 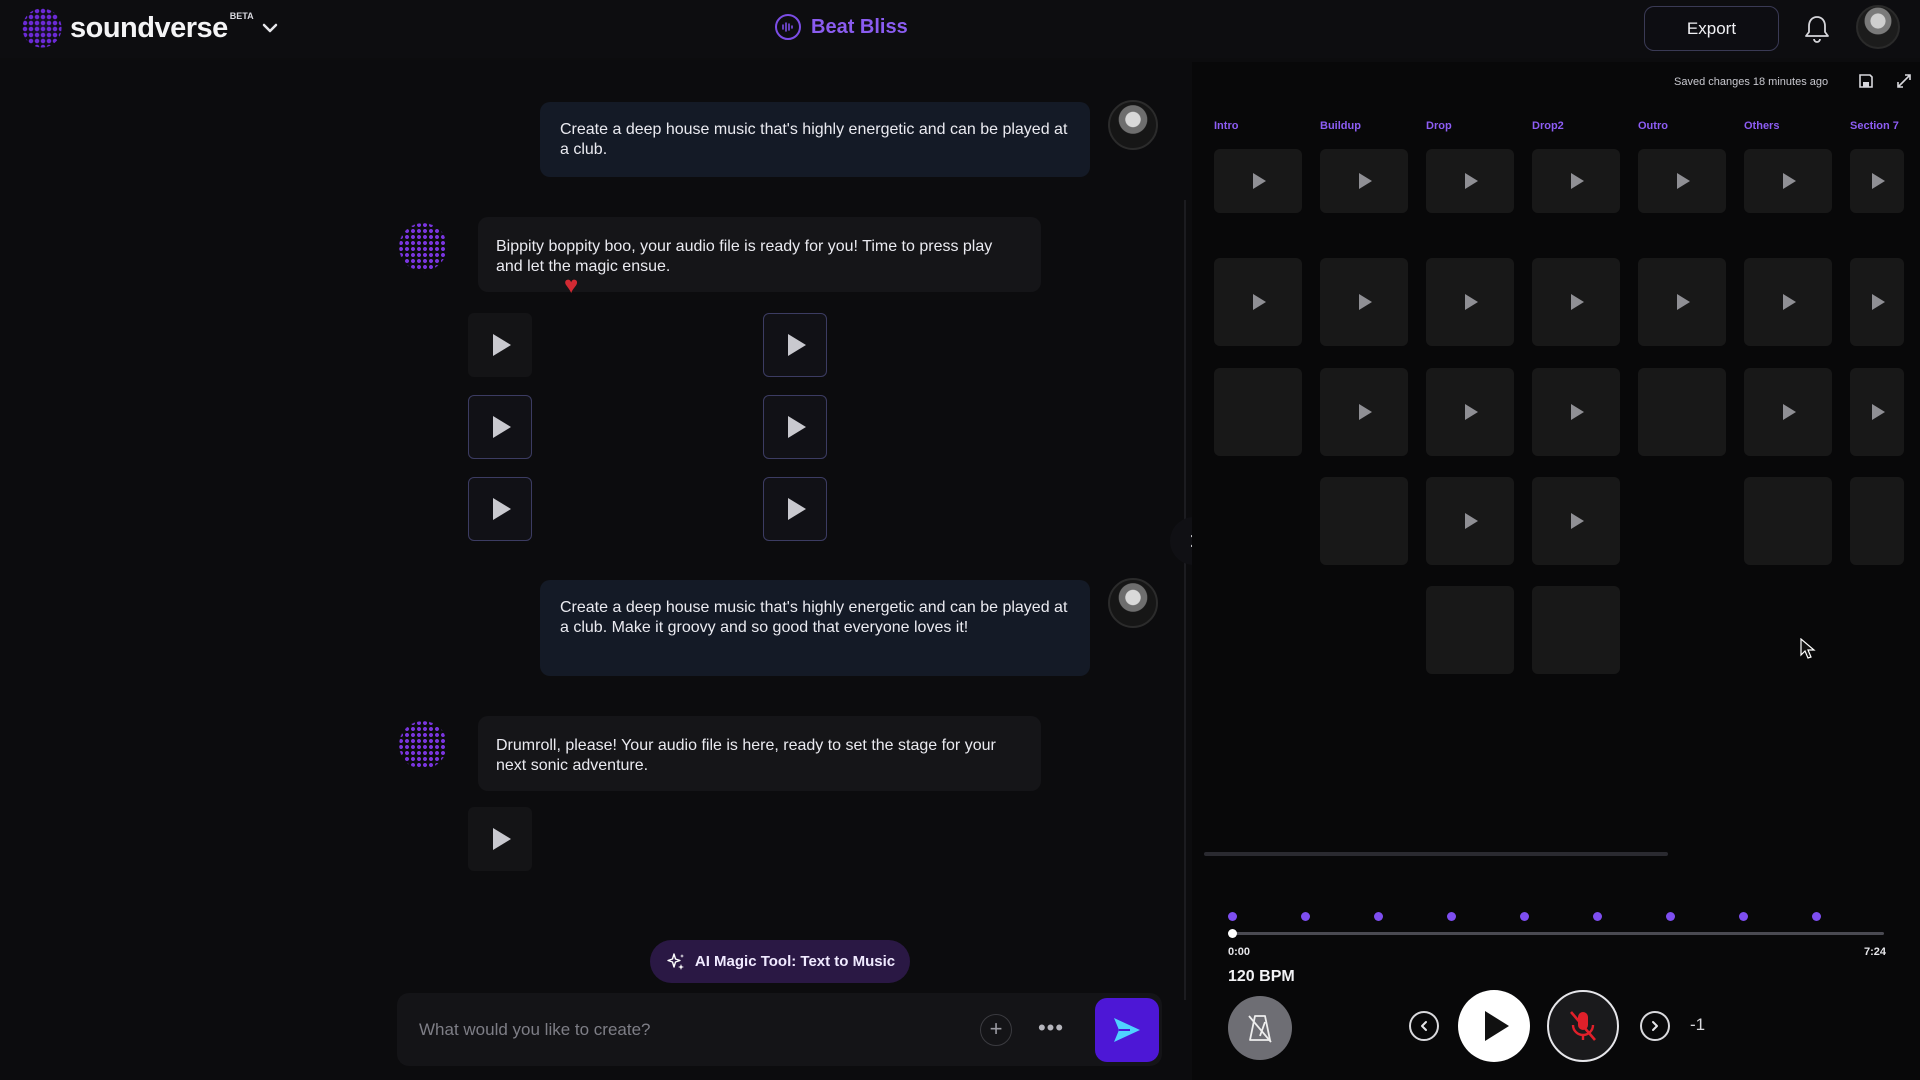 What do you see at coordinates (1653, 126) in the screenshot?
I see `section-label-outro: Outro` at bounding box center [1653, 126].